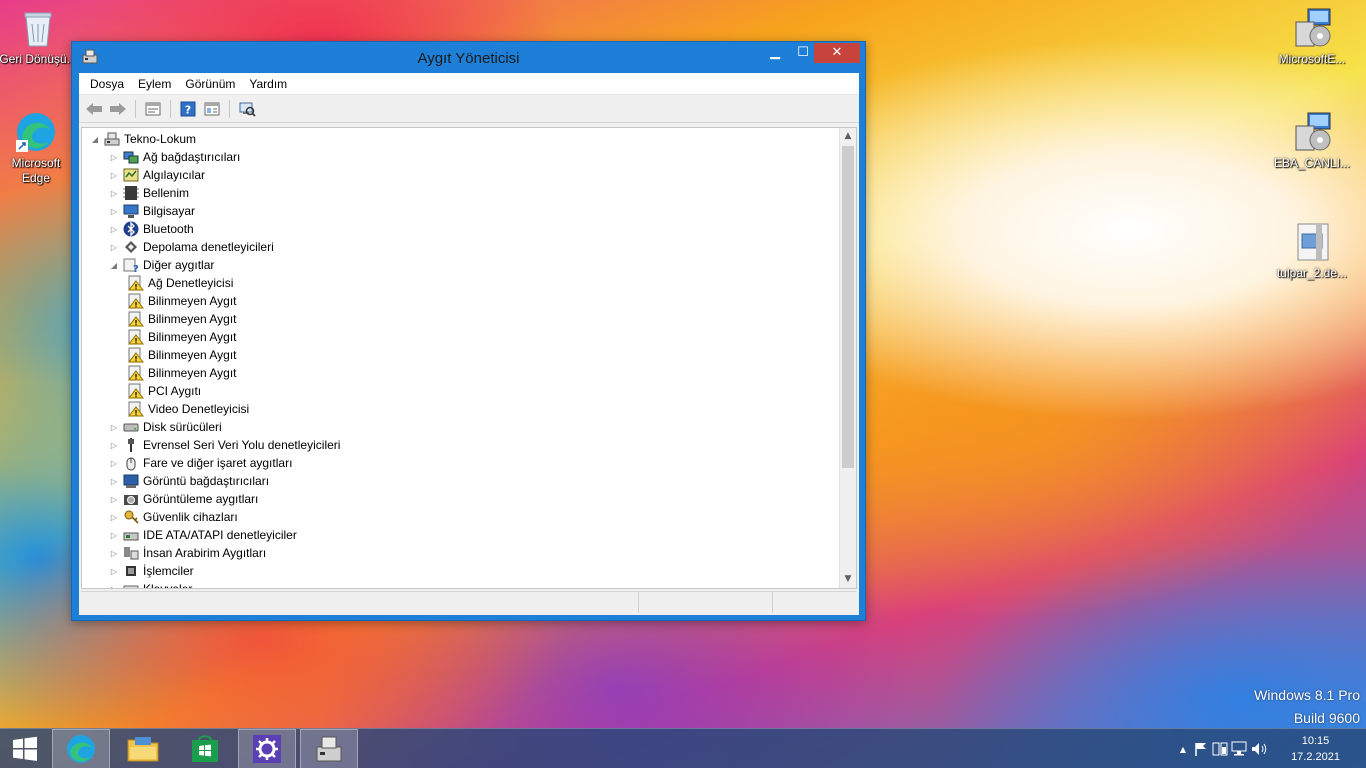 The image size is (1366, 768). Describe the element at coordinates (200, 463) in the screenshot. I see `tree-category-item: ▷ Fare ve diğer işaret aygıtları` at that location.